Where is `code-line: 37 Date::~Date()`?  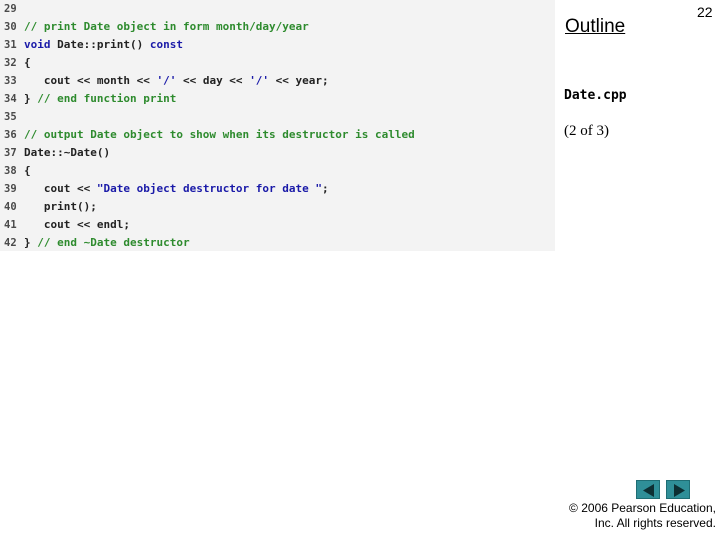 code-line: 37 Date::~Date() is located at coordinates (209, 153).